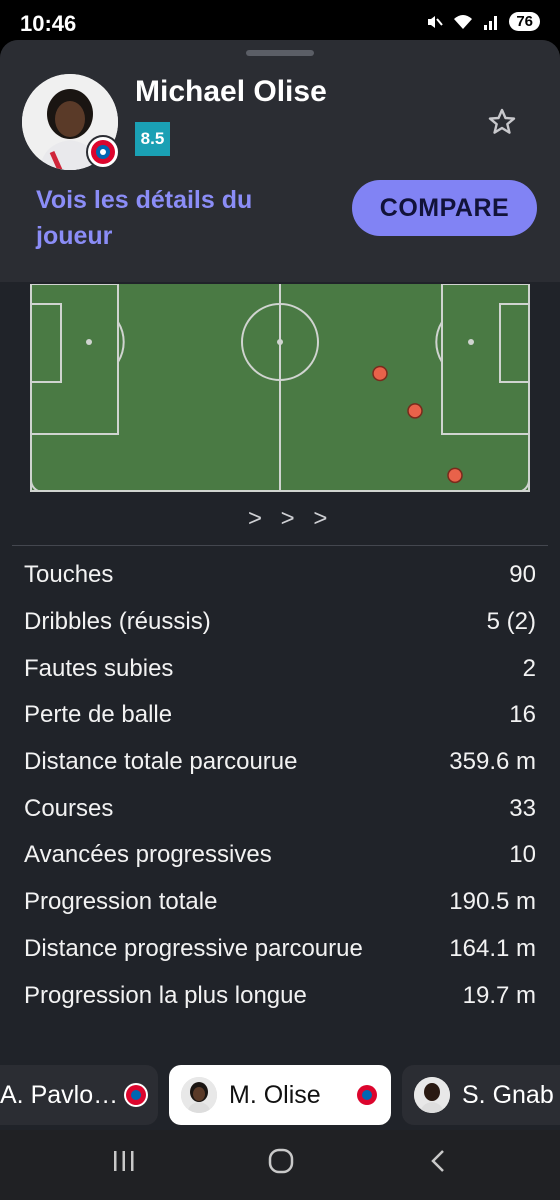 The height and width of the screenshot is (1200, 560). What do you see at coordinates (280, 53) in the screenshot?
I see `drag-handle` at bounding box center [280, 53].